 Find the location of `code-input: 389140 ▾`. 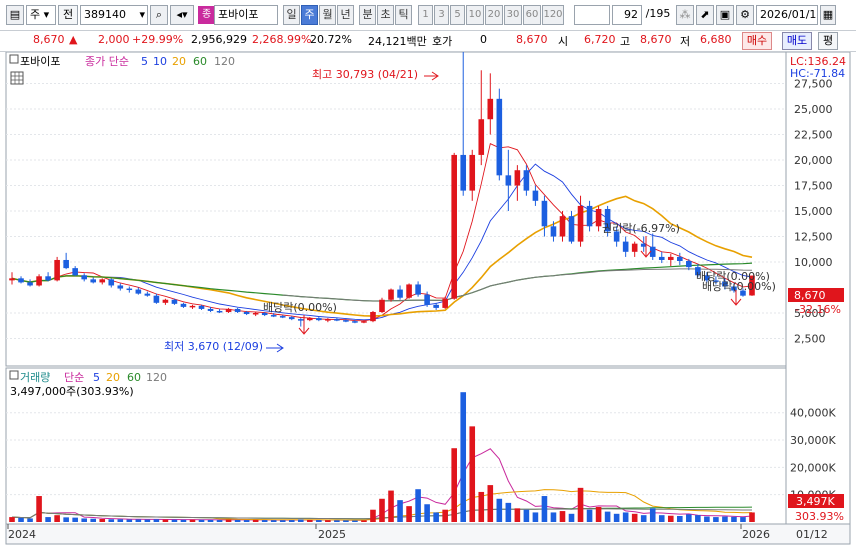

code-input: 389140 ▾ is located at coordinates (114, 15).